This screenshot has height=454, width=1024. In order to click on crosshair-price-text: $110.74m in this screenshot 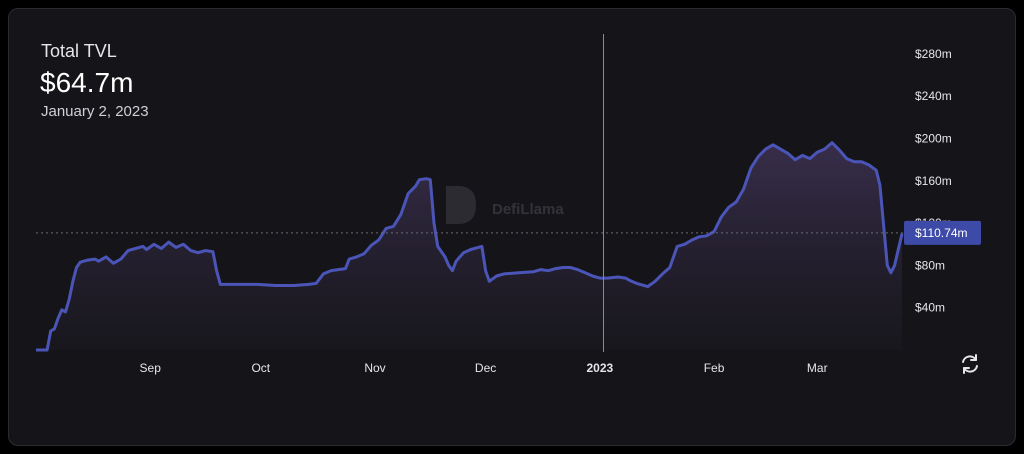, I will do `click(941, 233)`.